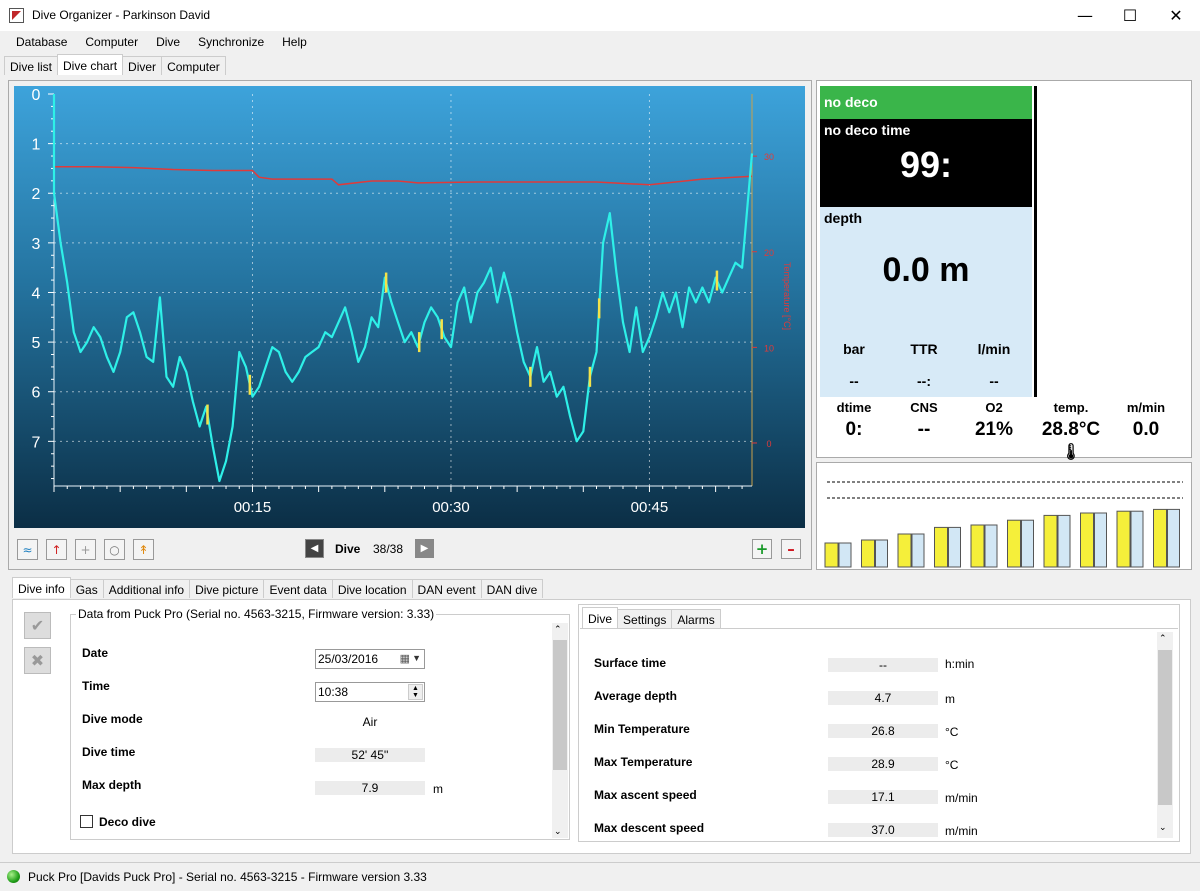 The image size is (1200, 891). Describe the element at coordinates (1165, 727) in the screenshot. I see `dive-stats-scroll-thumb` at that location.